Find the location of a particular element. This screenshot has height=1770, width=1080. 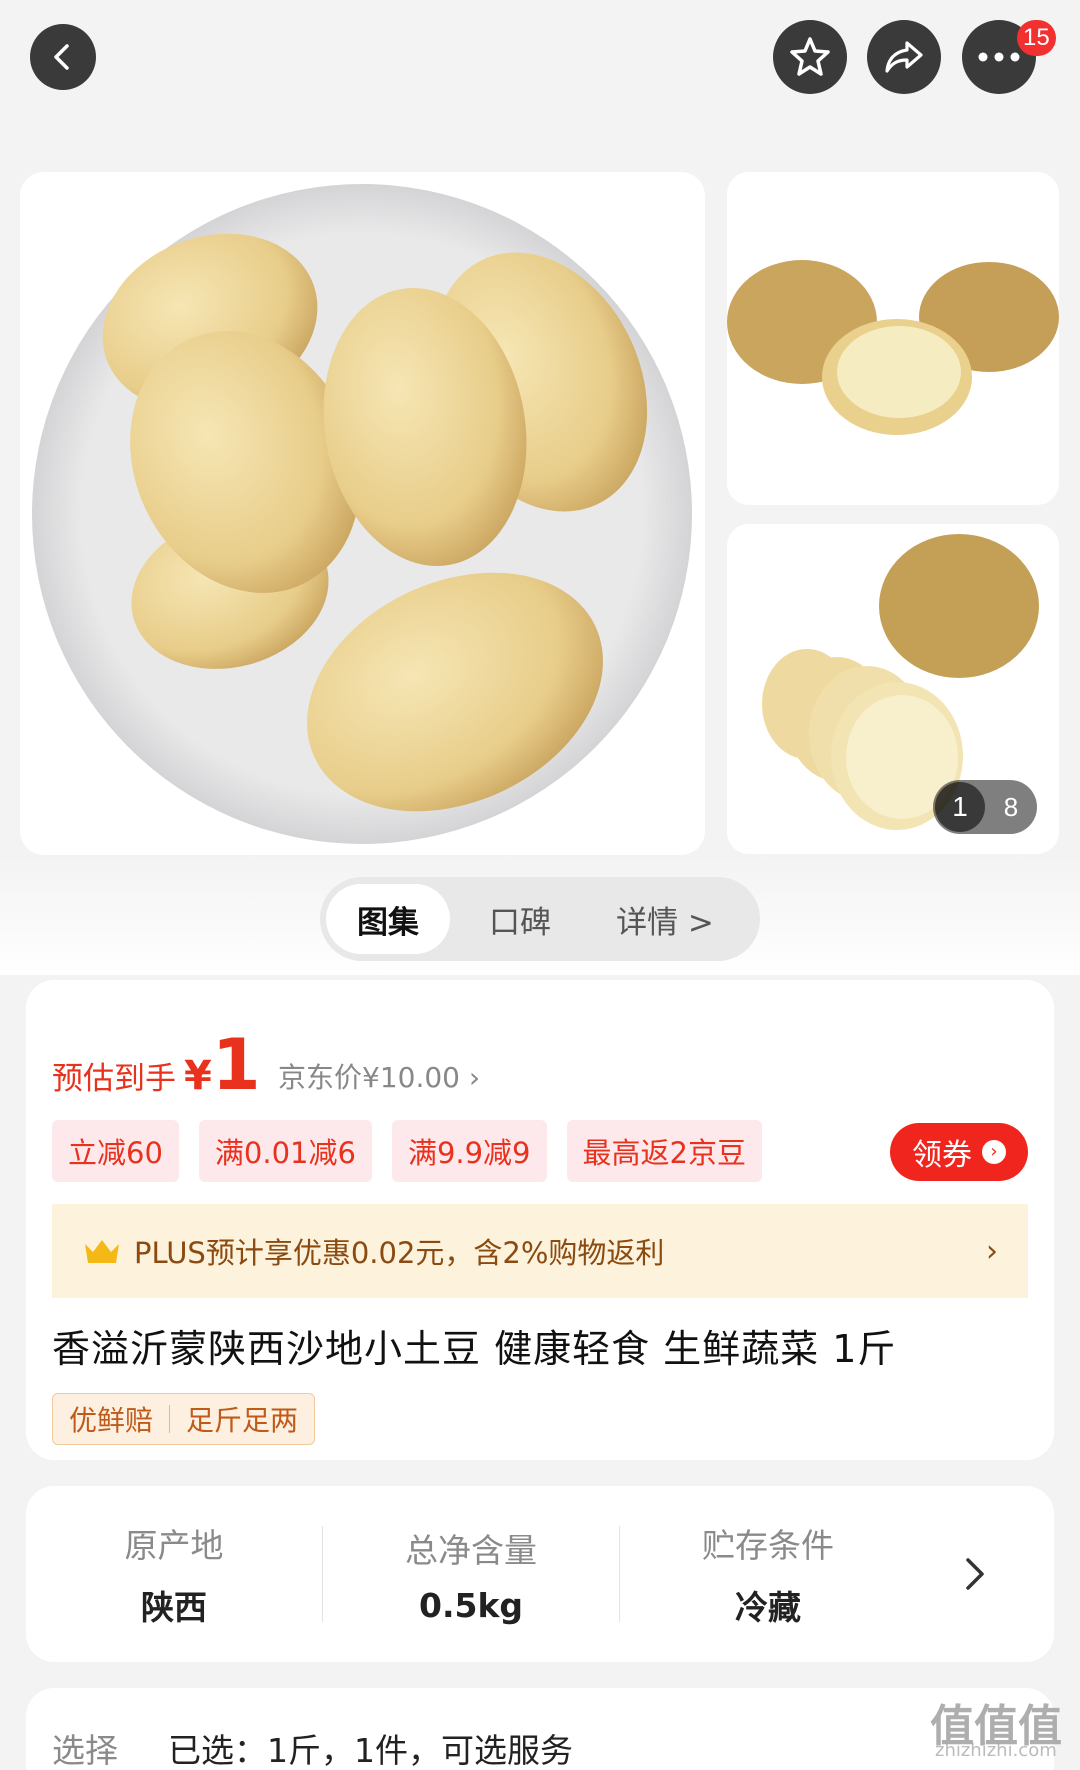

attribute-net-weight: 总净含量 0.5kg is located at coordinates (471, 1574).